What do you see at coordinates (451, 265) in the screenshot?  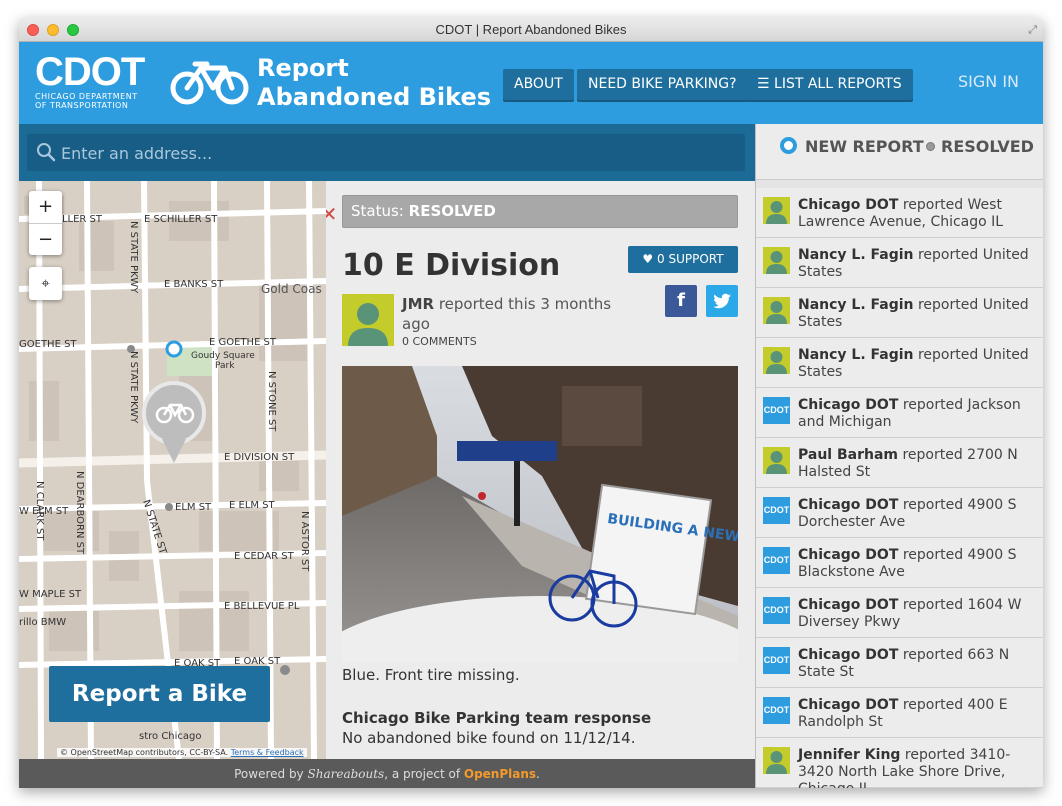 I see `report-title: 10 E Division` at bounding box center [451, 265].